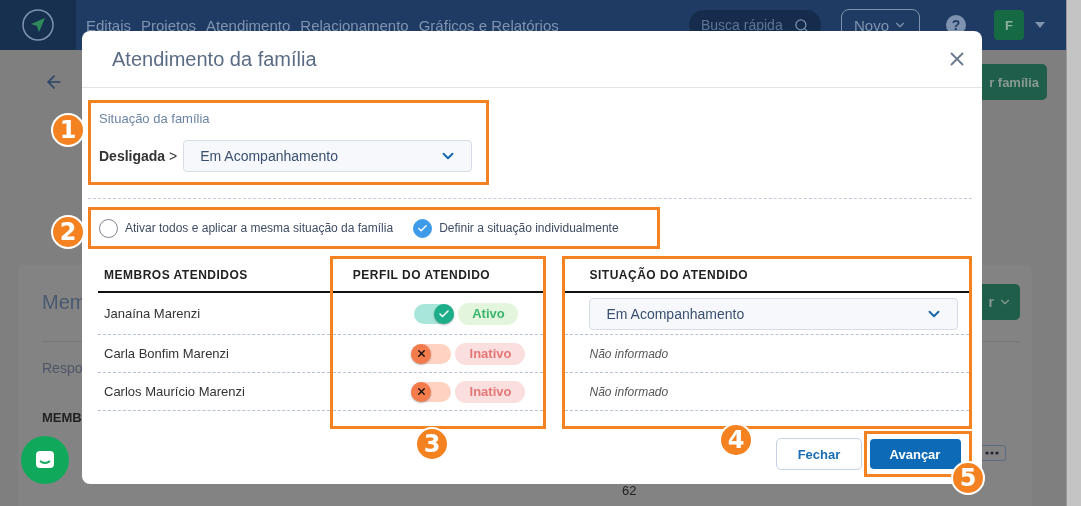  I want to click on field-label: Situação da família, so click(155, 118).